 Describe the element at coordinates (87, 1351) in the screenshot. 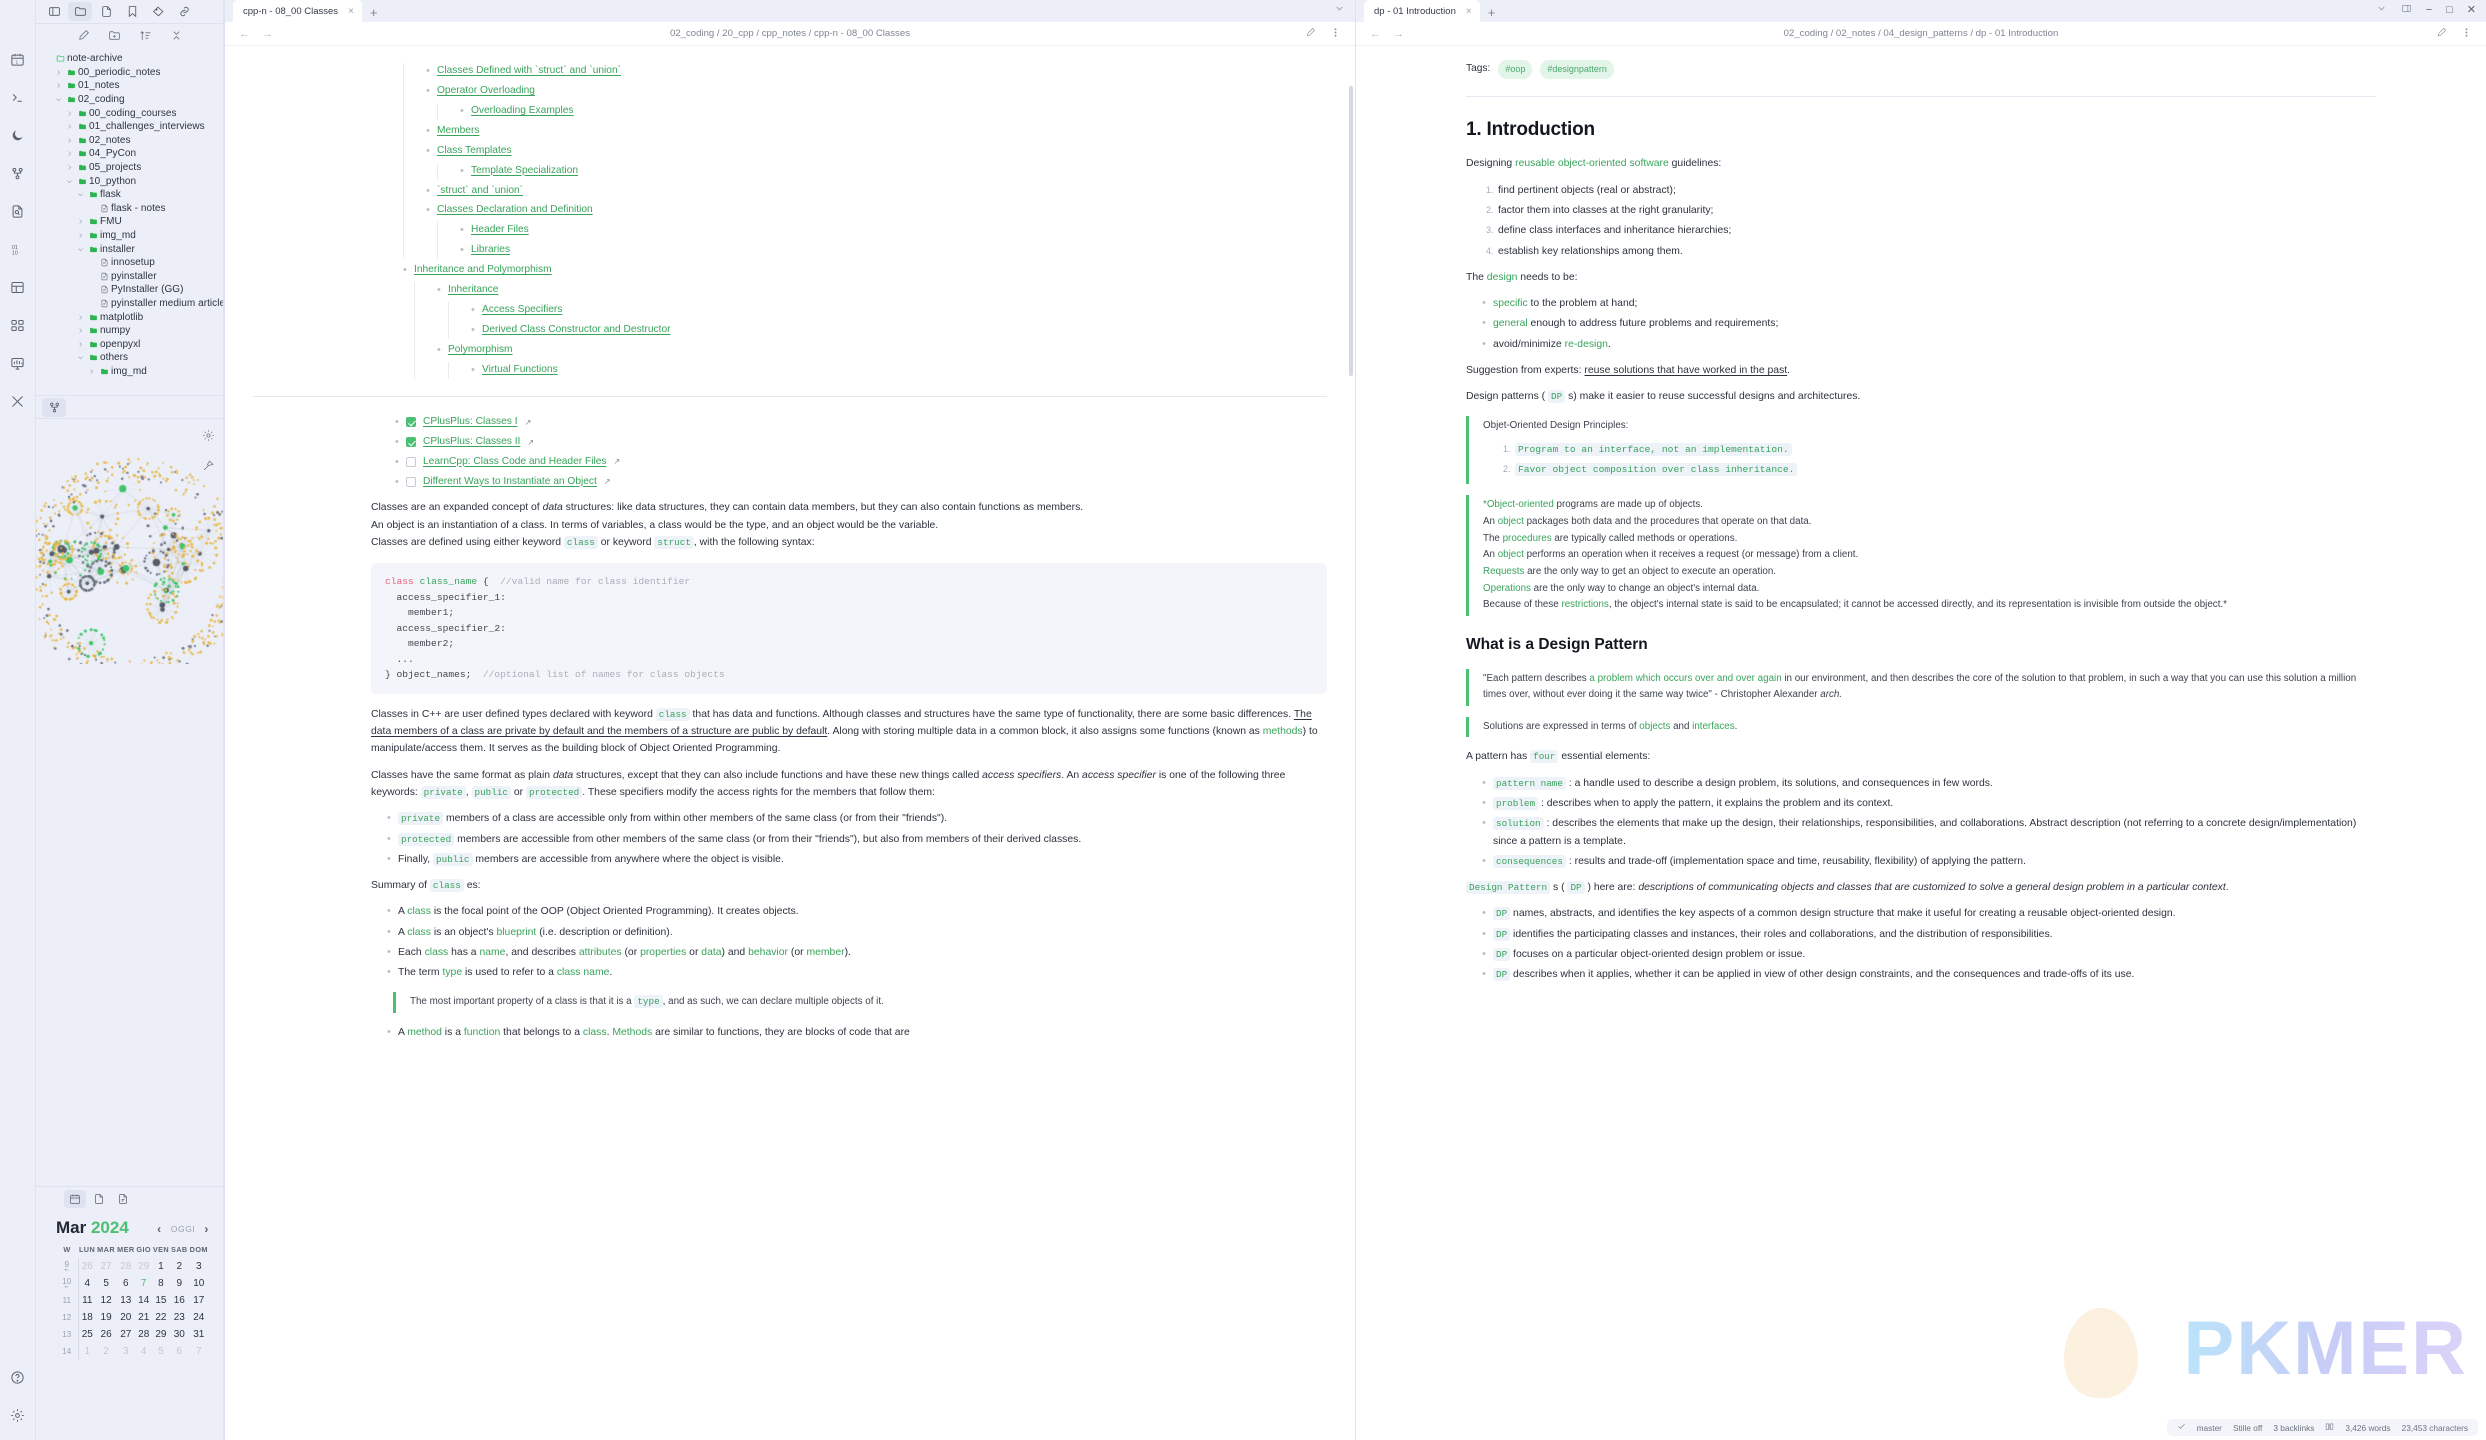

I see `calendar-day: 1` at that location.